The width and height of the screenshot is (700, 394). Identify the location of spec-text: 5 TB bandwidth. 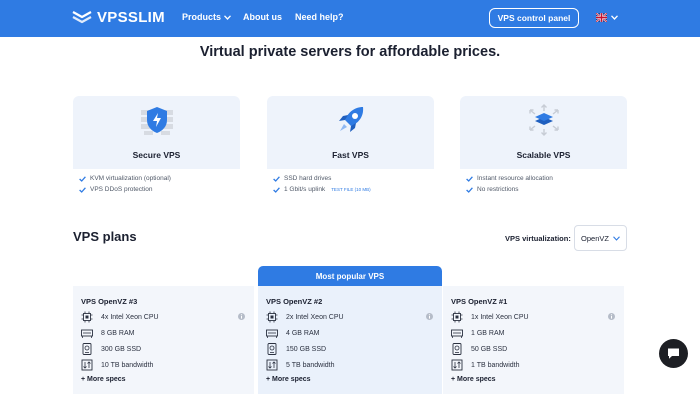
(310, 365).